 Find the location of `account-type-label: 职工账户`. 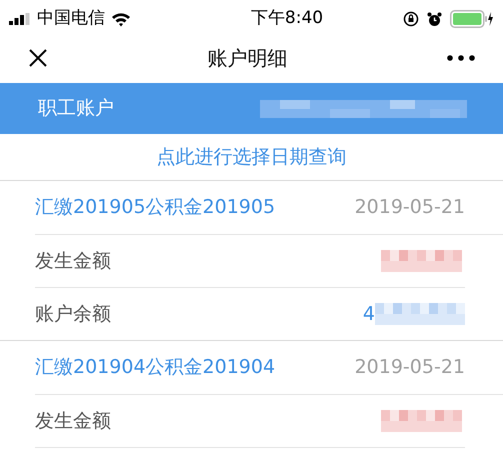

account-type-label: 职工账户 is located at coordinates (76, 109).